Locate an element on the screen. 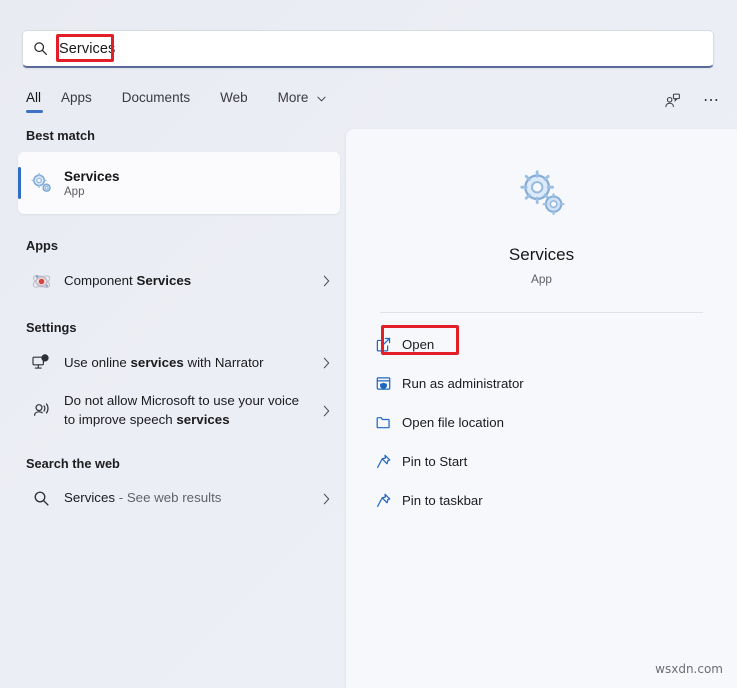 The width and height of the screenshot is (737, 688). ellipsis-icon: ⋯ is located at coordinates (712, 101).